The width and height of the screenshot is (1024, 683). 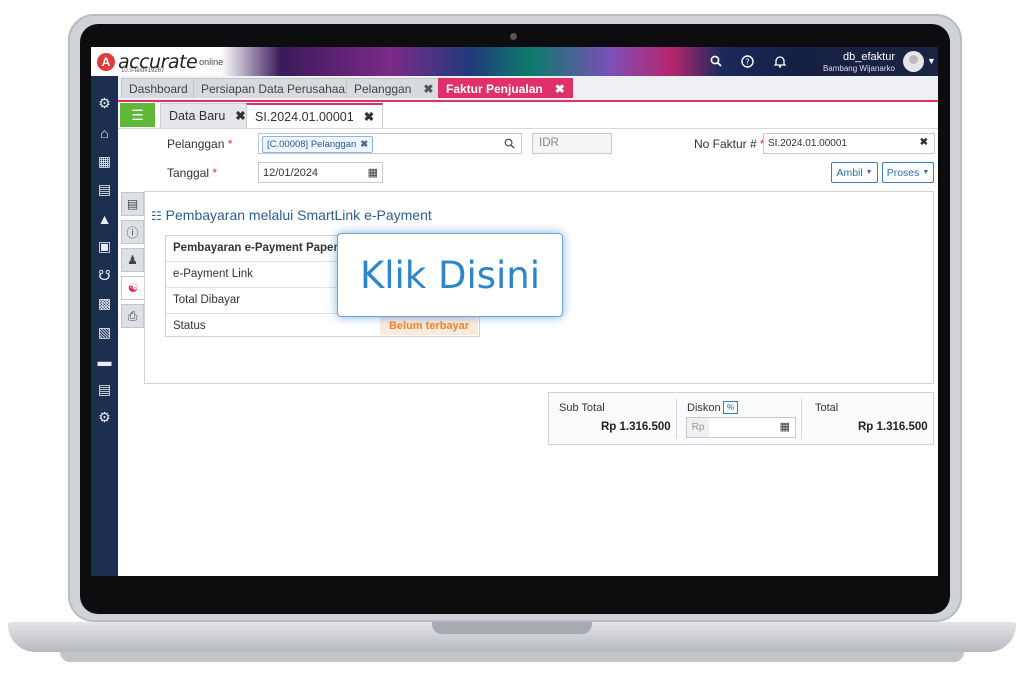 What do you see at coordinates (528, 115) in the screenshot?
I see `document-tabs: ☰ Data Baru ✖ SI.2024.01.00001 ✖` at bounding box center [528, 115].